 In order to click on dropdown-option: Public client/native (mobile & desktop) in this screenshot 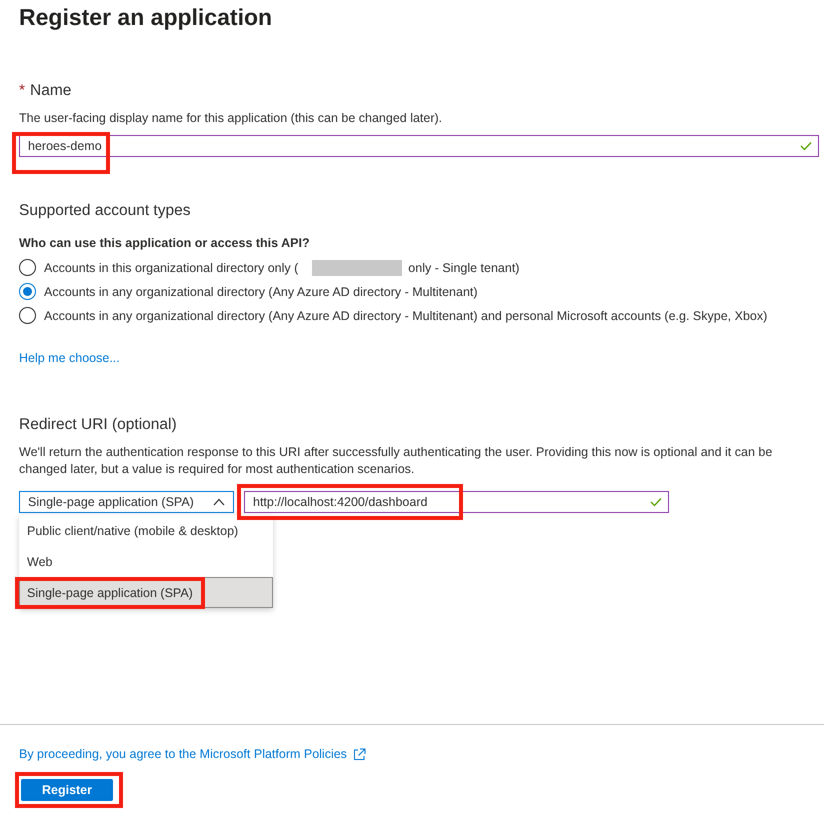, I will do `click(146, 530)`.